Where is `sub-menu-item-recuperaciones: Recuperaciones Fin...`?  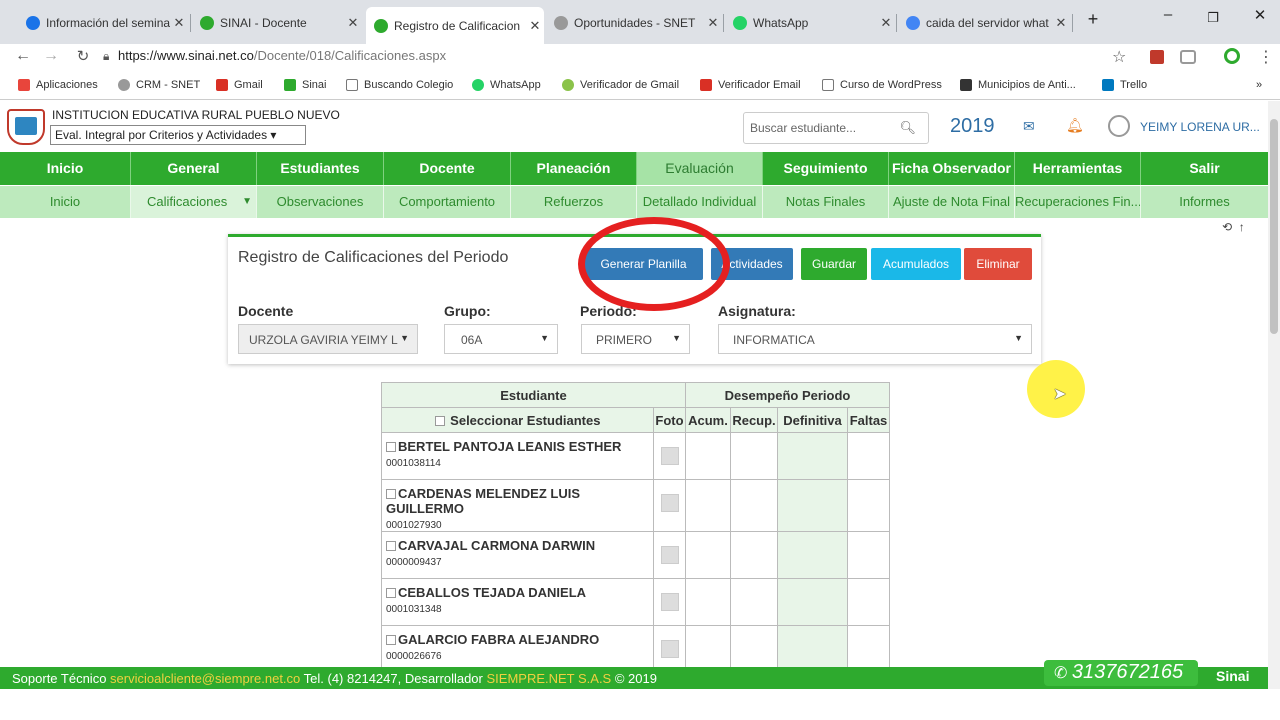
sub-menu-item-recuperaciones: Recuperaciones Fin... is located at coordinates (1078, 202).